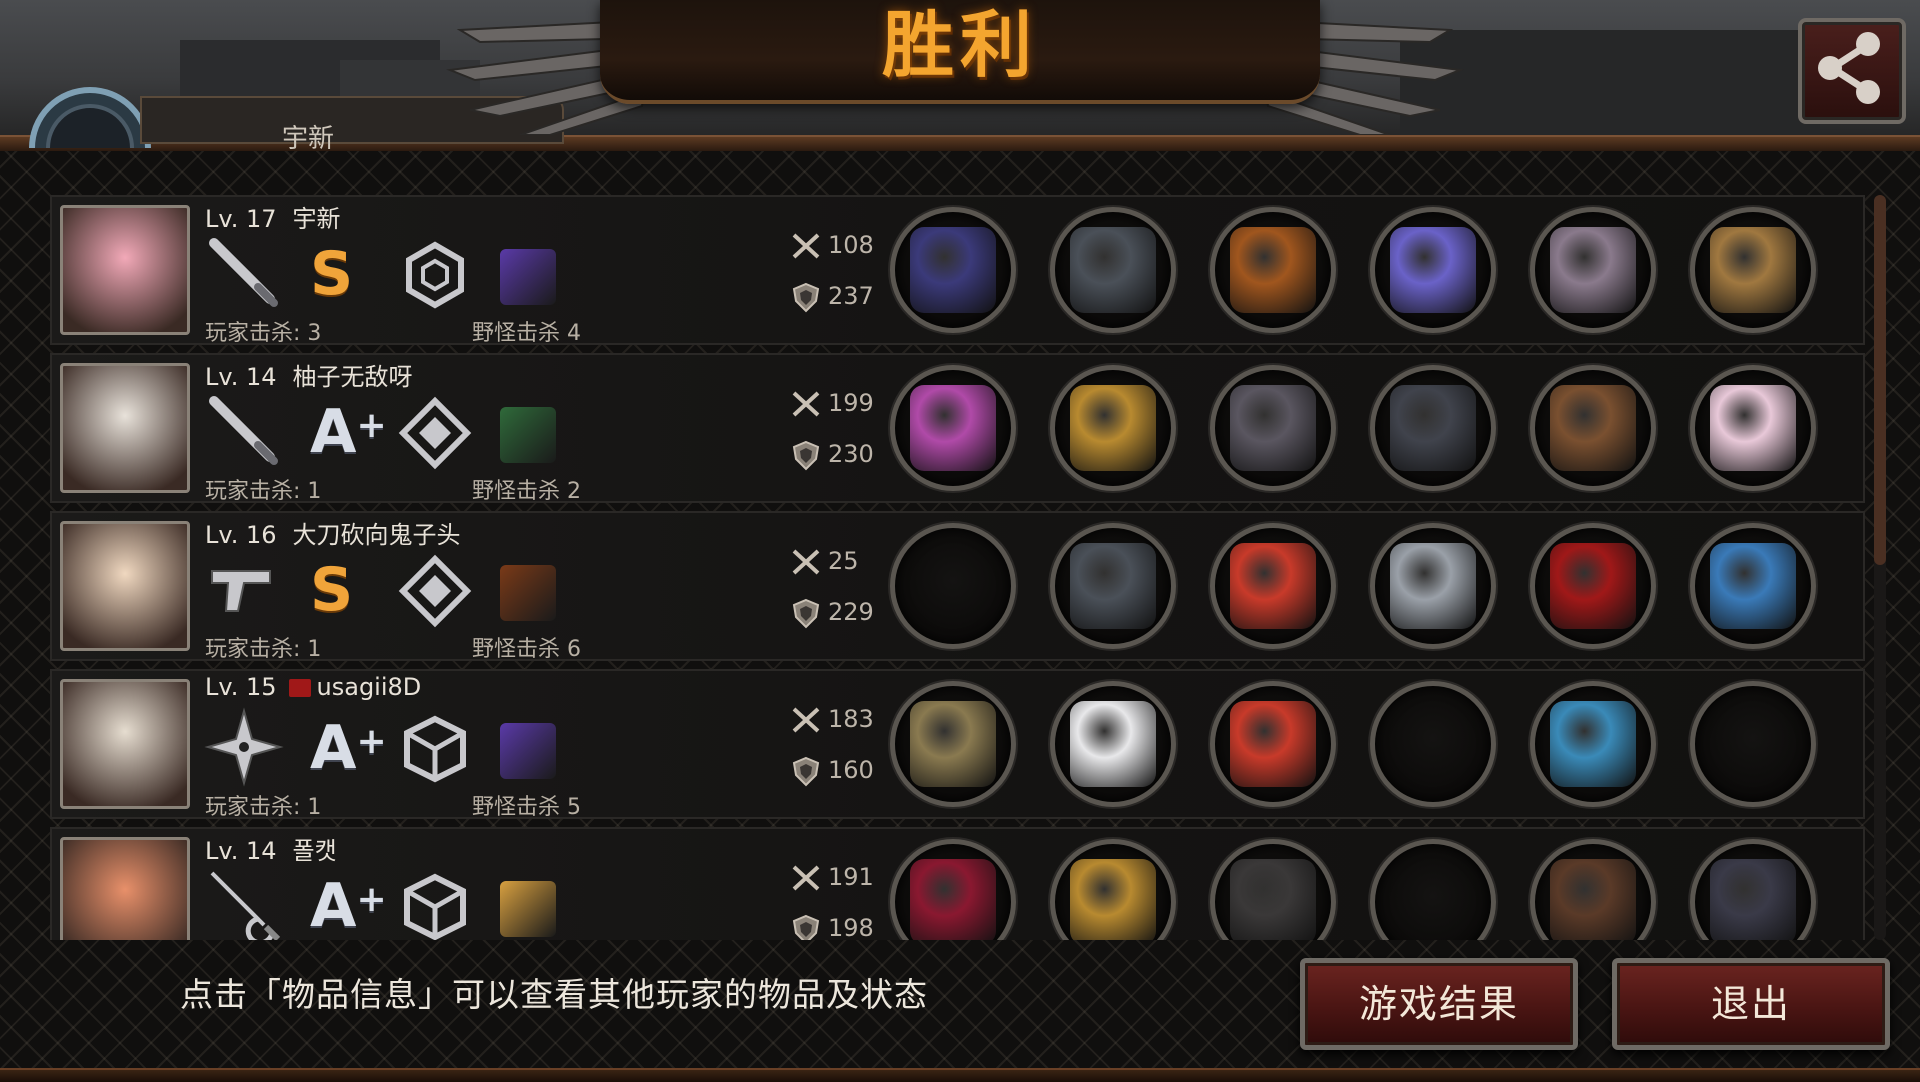 Image resolution: width=1920 pixels, height=1082 pixels. I want to click on attack-value: 25, so click(843, 561).